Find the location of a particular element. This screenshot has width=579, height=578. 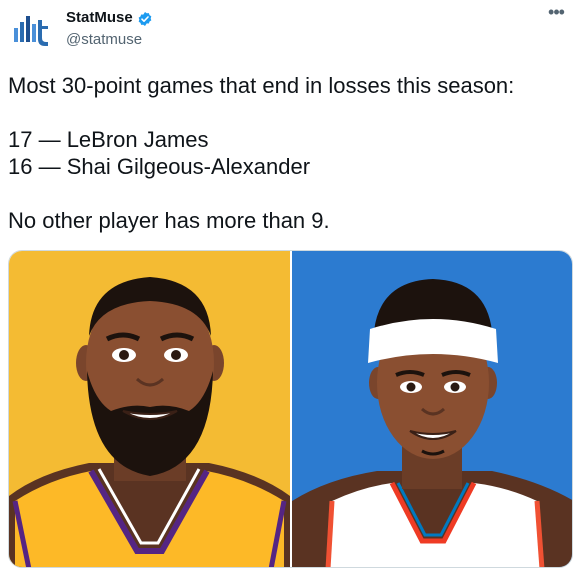

tweet-text-line: No other player has more than 9. is located at coordinates (169, 220).